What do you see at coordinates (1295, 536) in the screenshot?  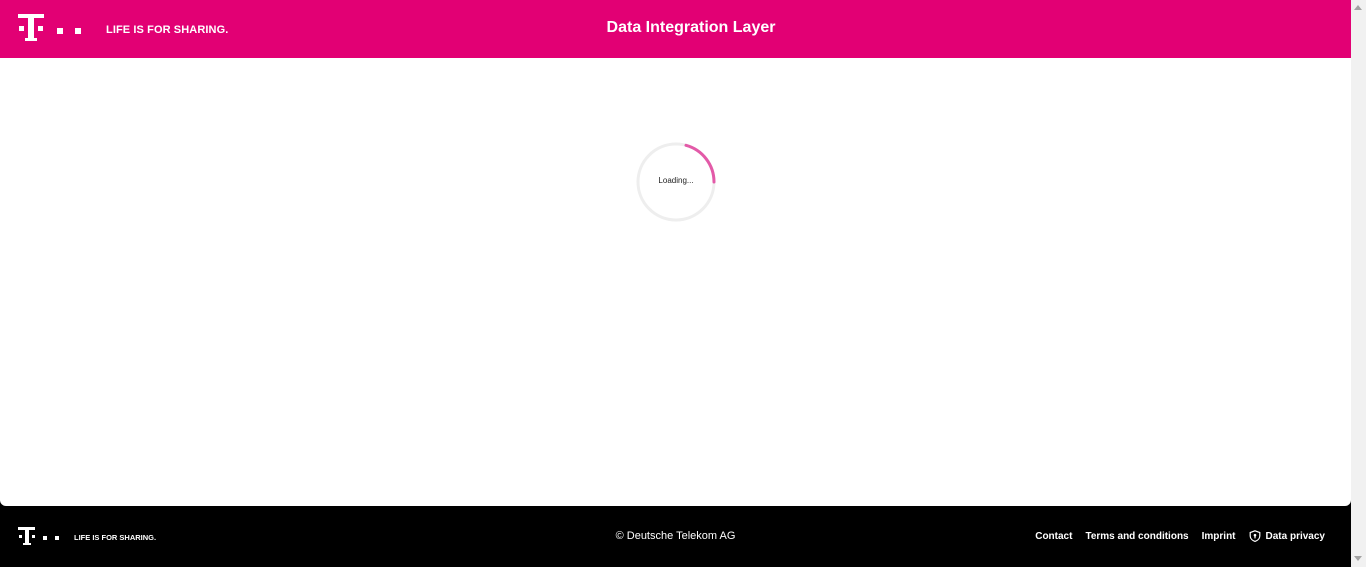 I see `data-privacy-label: Data privacy` at bounding box center [1295, 536].